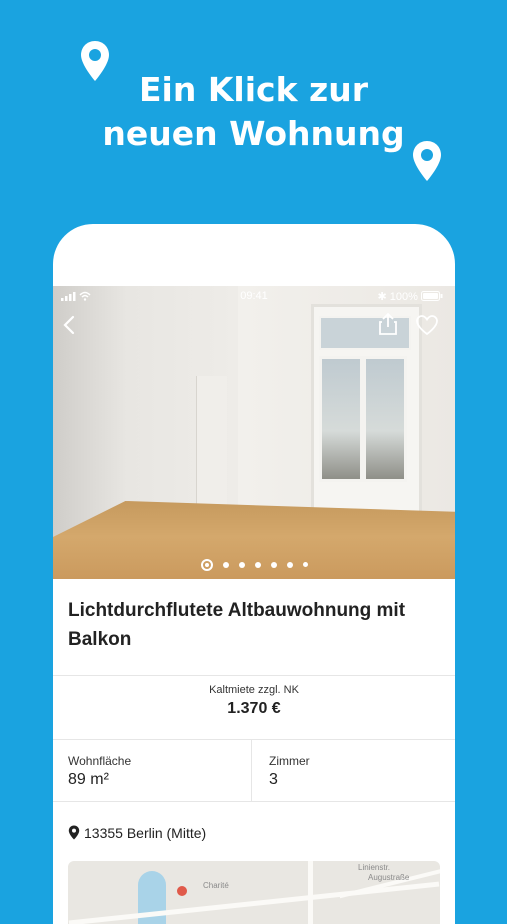  What do you see at coordinates (354, 770) in the screenshot?
I see `rooms-cell: Zimmer 3` at bounding box center [354, 770].